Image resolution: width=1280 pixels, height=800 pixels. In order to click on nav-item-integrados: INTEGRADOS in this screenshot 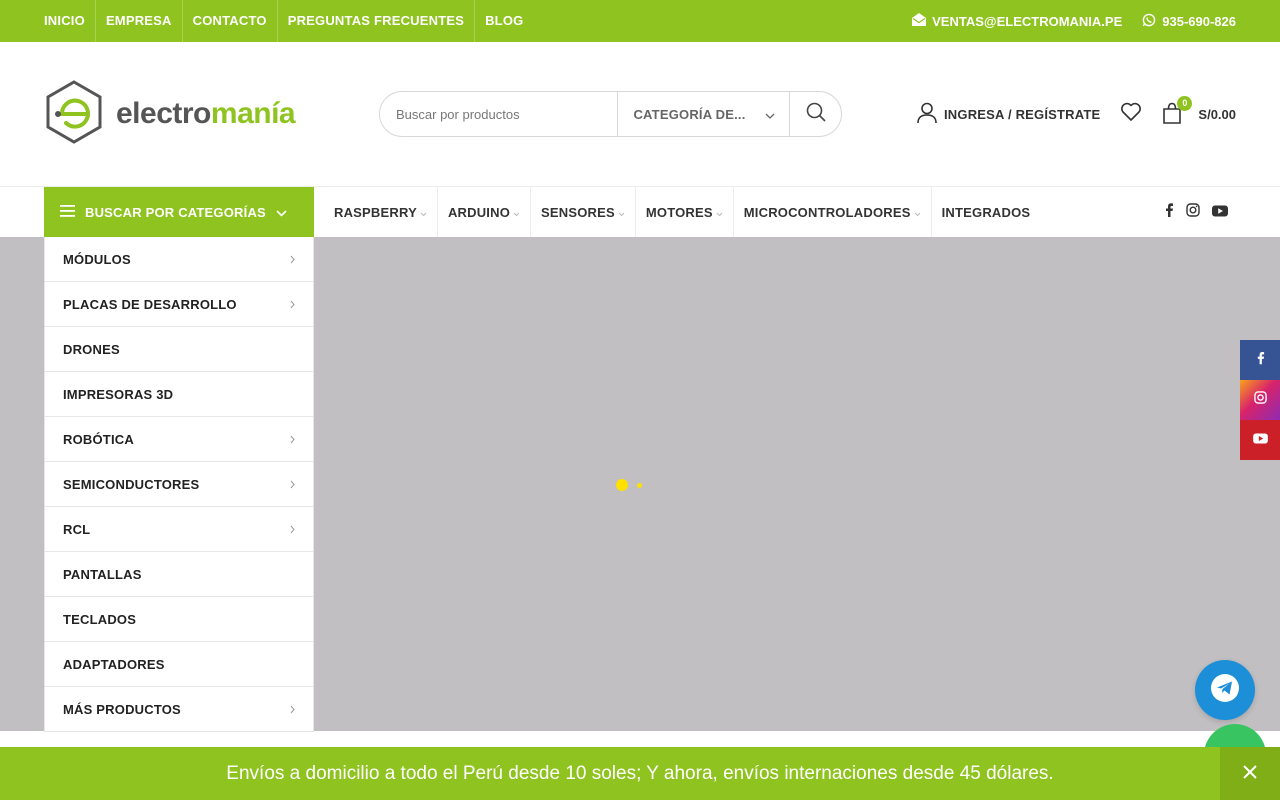, I will do `click(986, 212)`.